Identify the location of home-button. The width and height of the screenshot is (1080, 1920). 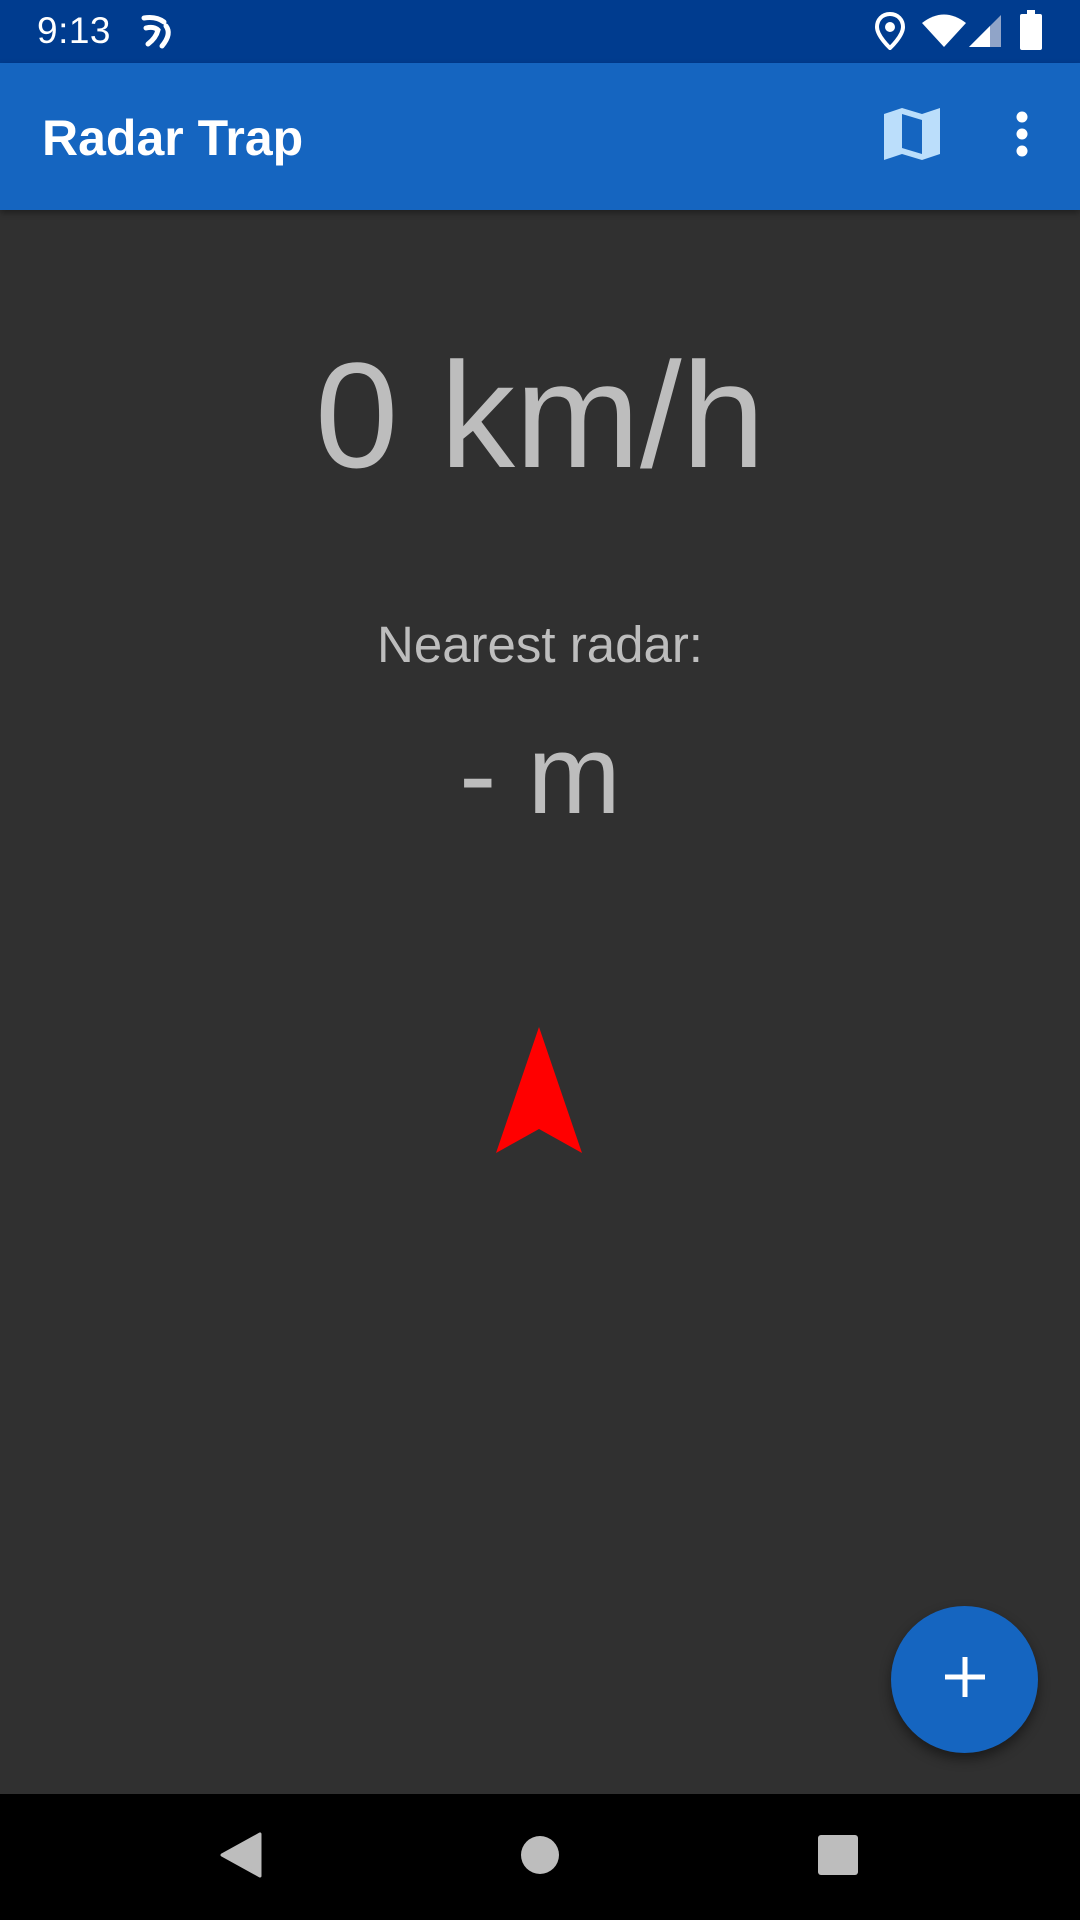
(540, 1857).